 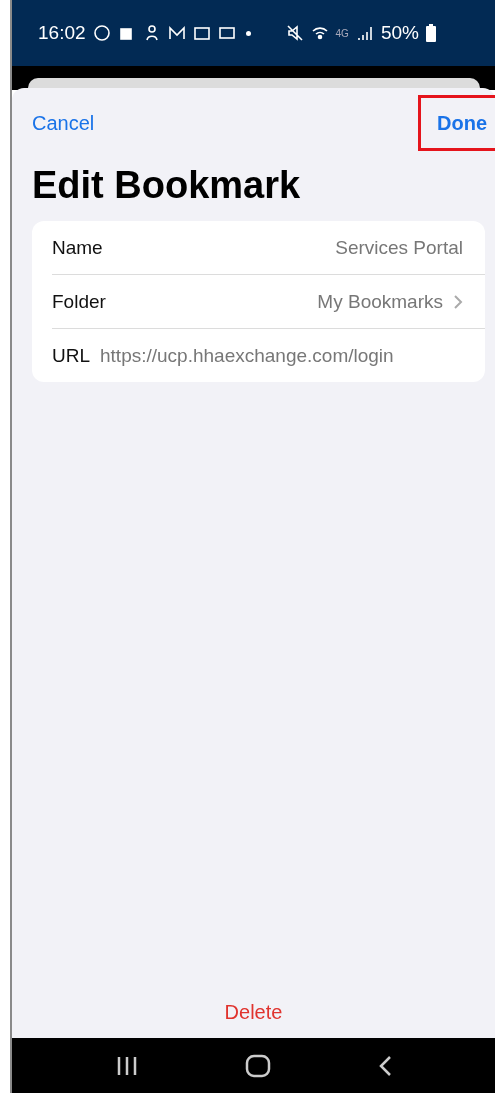 I want to click on done-button: Done, so click(x=456, y=123).